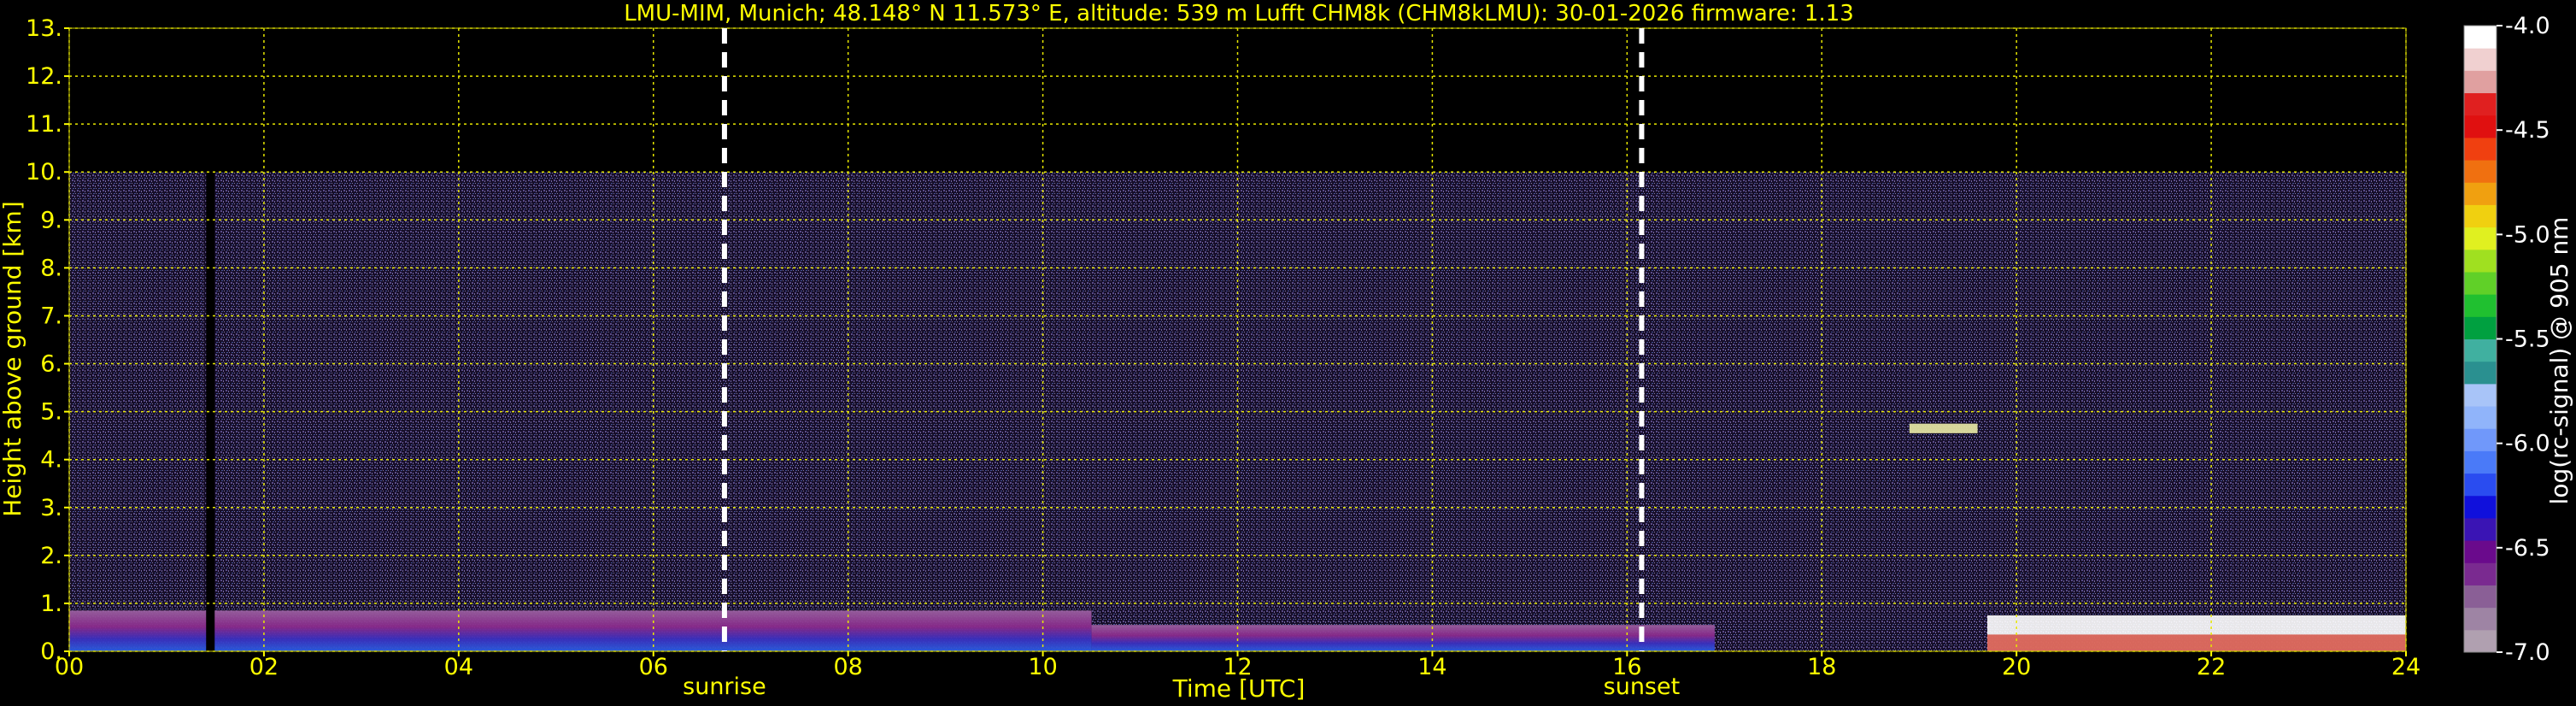 This screenshot has height=706, width=2576. Describe the element at coordinates (2211, 667) in the screenshot. I see `x-tick-label: 22` at that location.